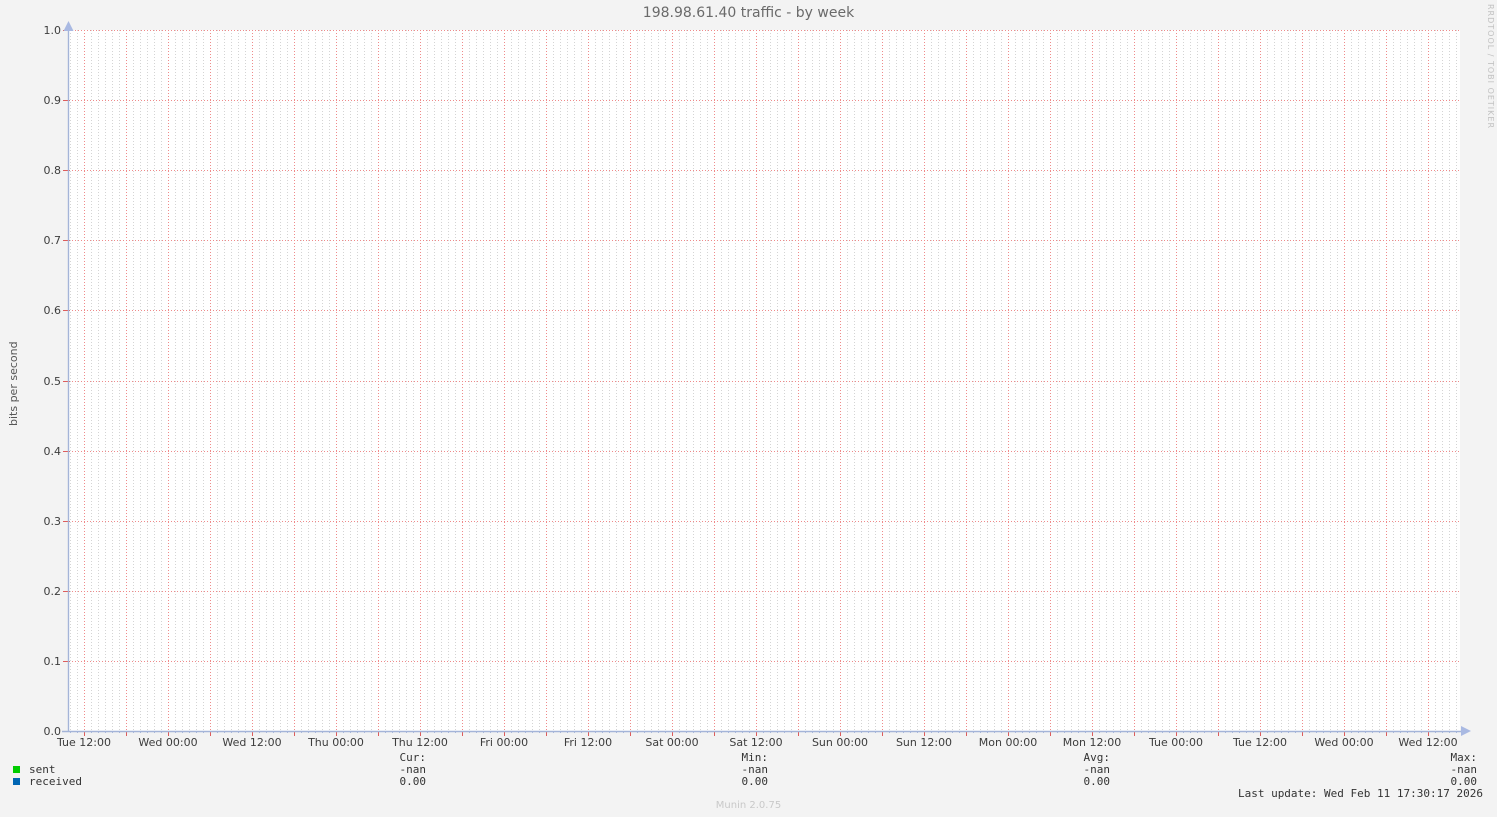  Describe the element at coordinates (53, 661) in the screenshot. I see `y-tick-label: 0.1` at that location.